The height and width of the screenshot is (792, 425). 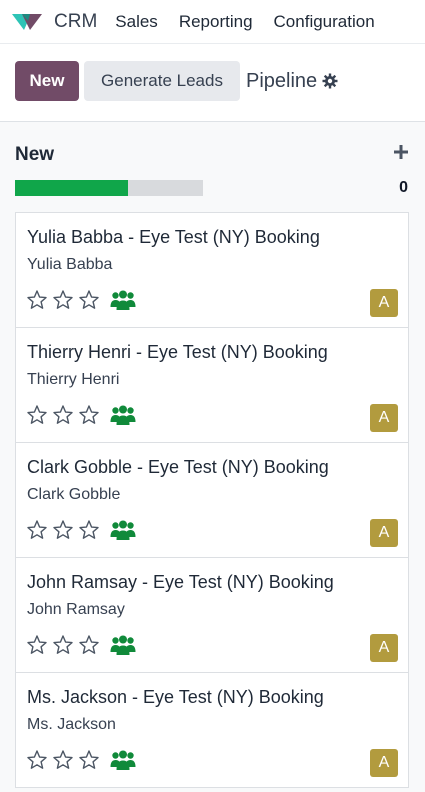 I want to click on menu-sales: Sales, so click(x=136, y=22).